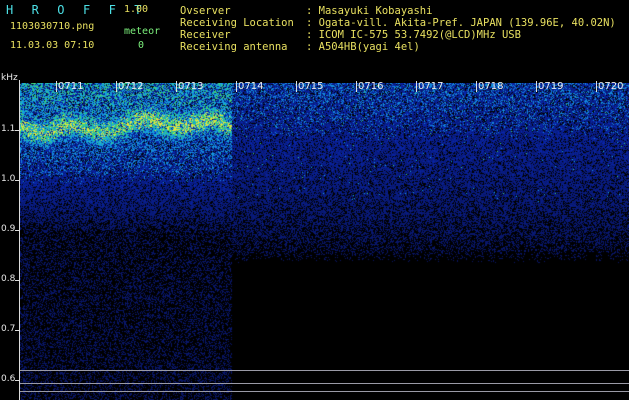  I want to click on time-tick-label: 0720, so click(611, 86).